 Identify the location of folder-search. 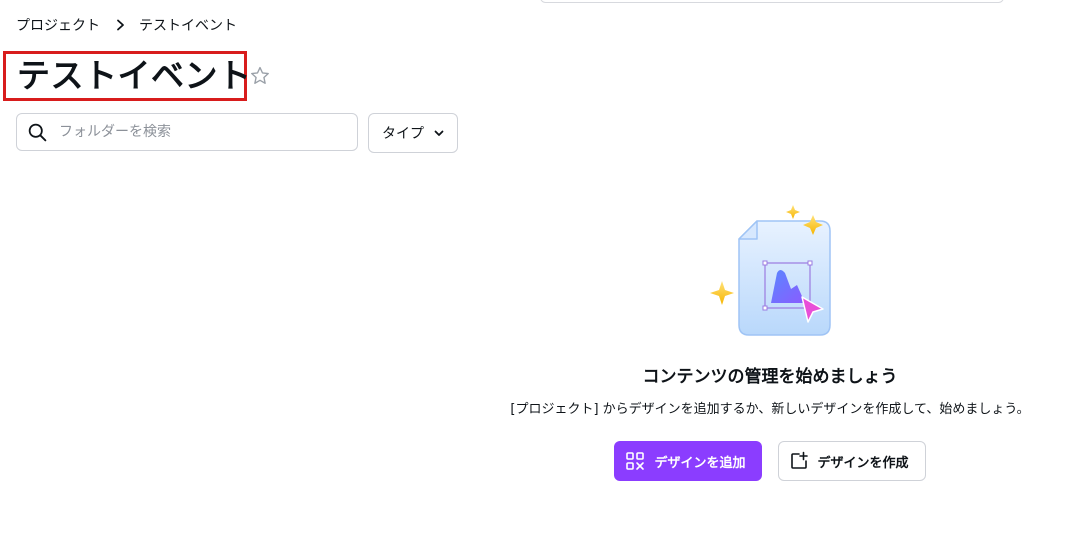
(187, 132).